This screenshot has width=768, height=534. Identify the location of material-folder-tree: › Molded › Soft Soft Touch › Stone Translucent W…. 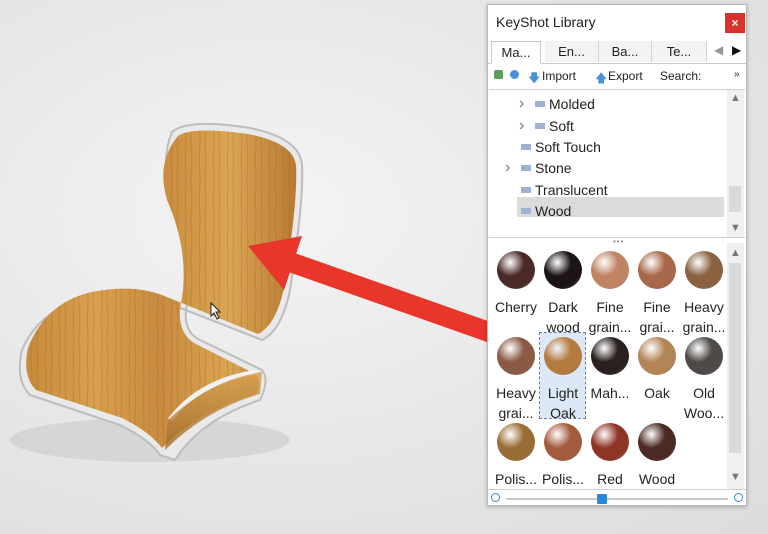
(617, 163).